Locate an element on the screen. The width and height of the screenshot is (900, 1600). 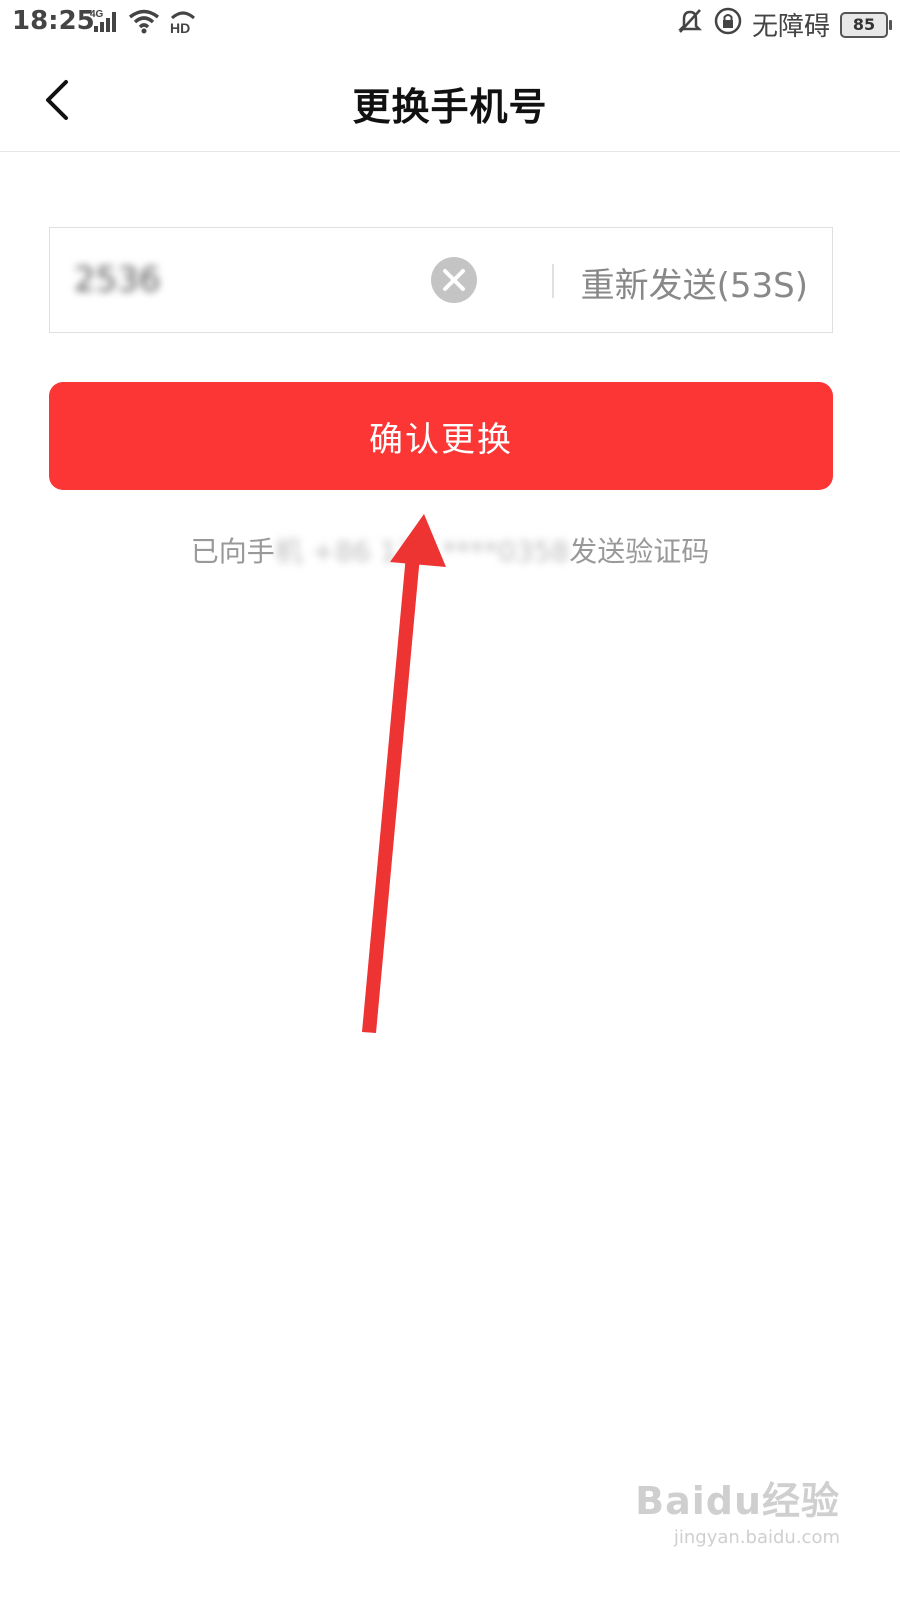
baidu-jingyan-watermark: Baidu经验 jingyan.baidu.com is located at coordinates (737, 1509).